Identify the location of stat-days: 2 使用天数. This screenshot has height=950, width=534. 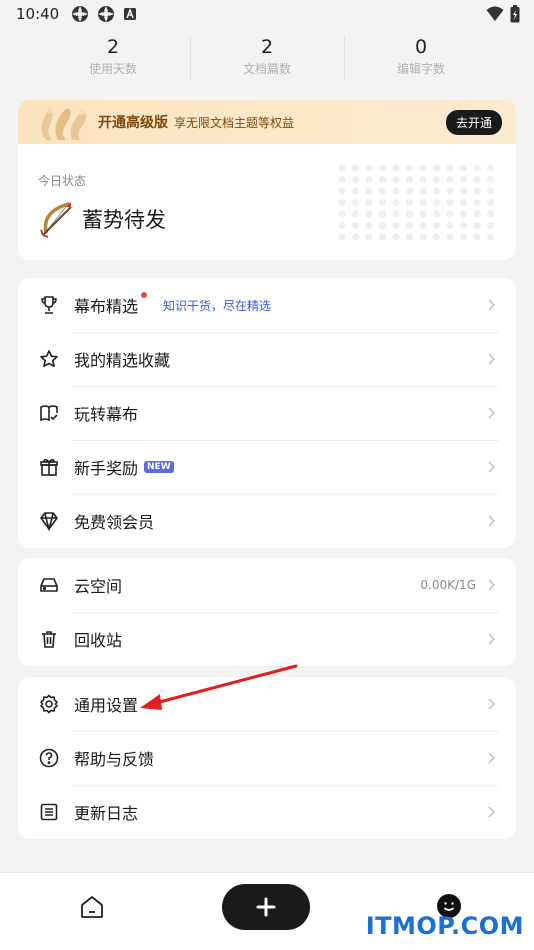
(113, 57).